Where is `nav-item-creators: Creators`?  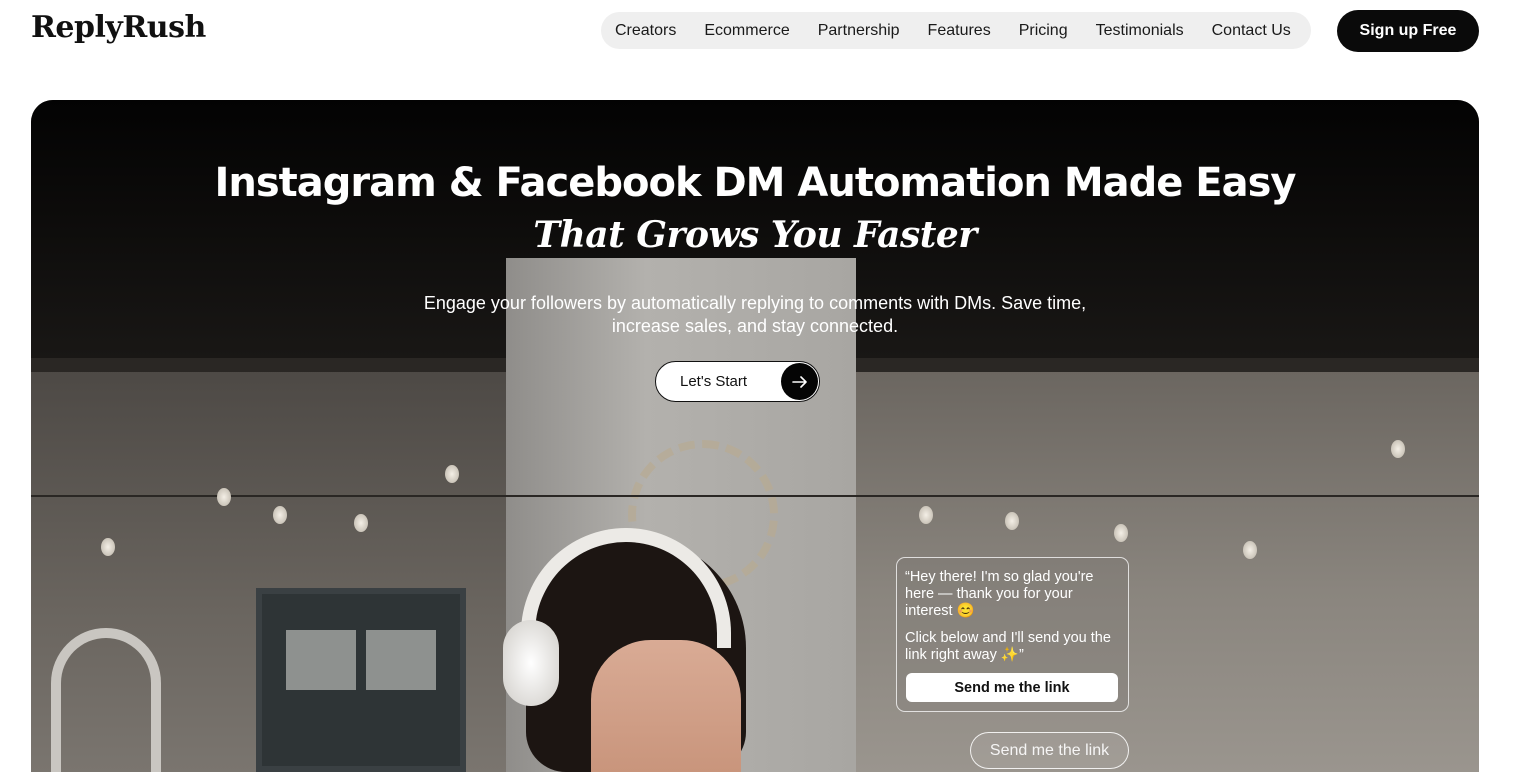 nav-item-creators: Creators is located at coordinates (645, 31).